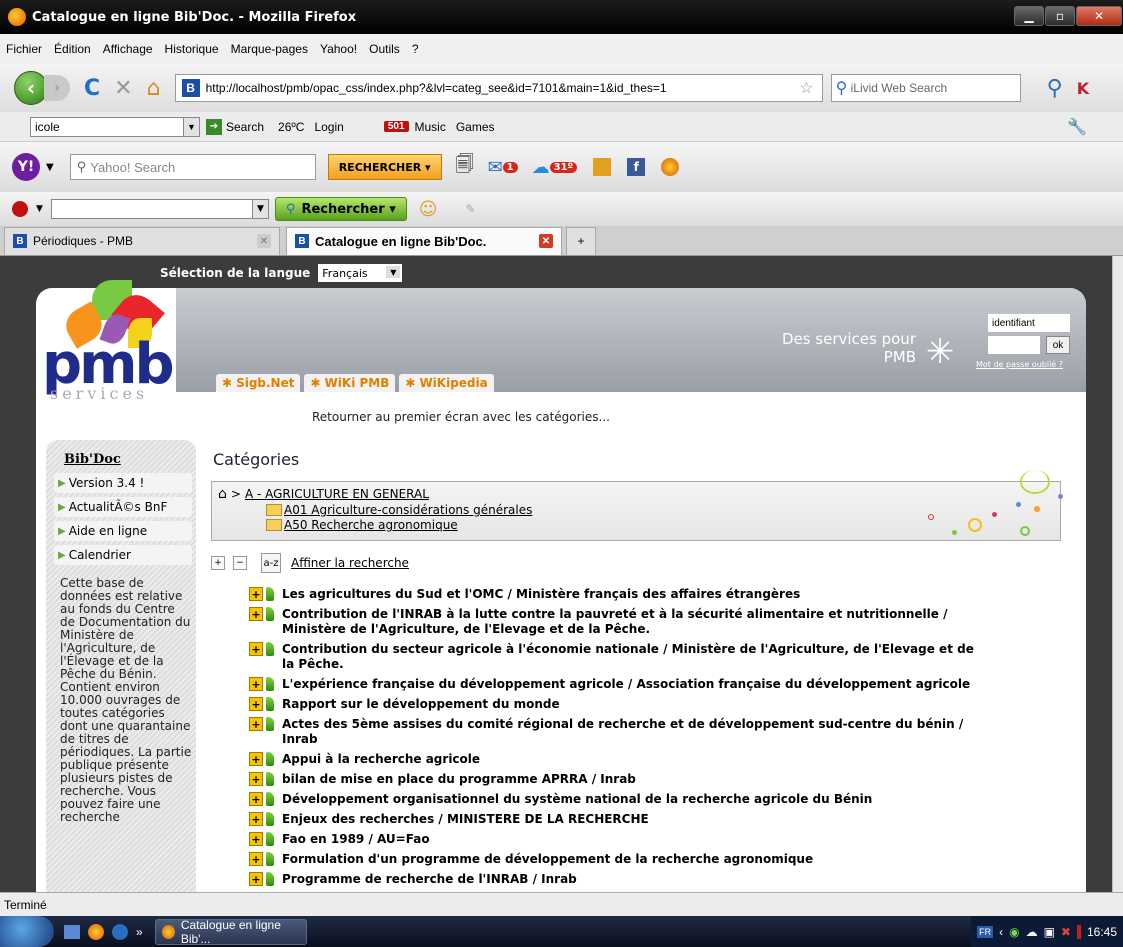  What do you see at coordinates (123, 483) in the screenshot?
I see `sidebar-item-version: ▶ Version 3.4 !` at bounding box center [123, 483].